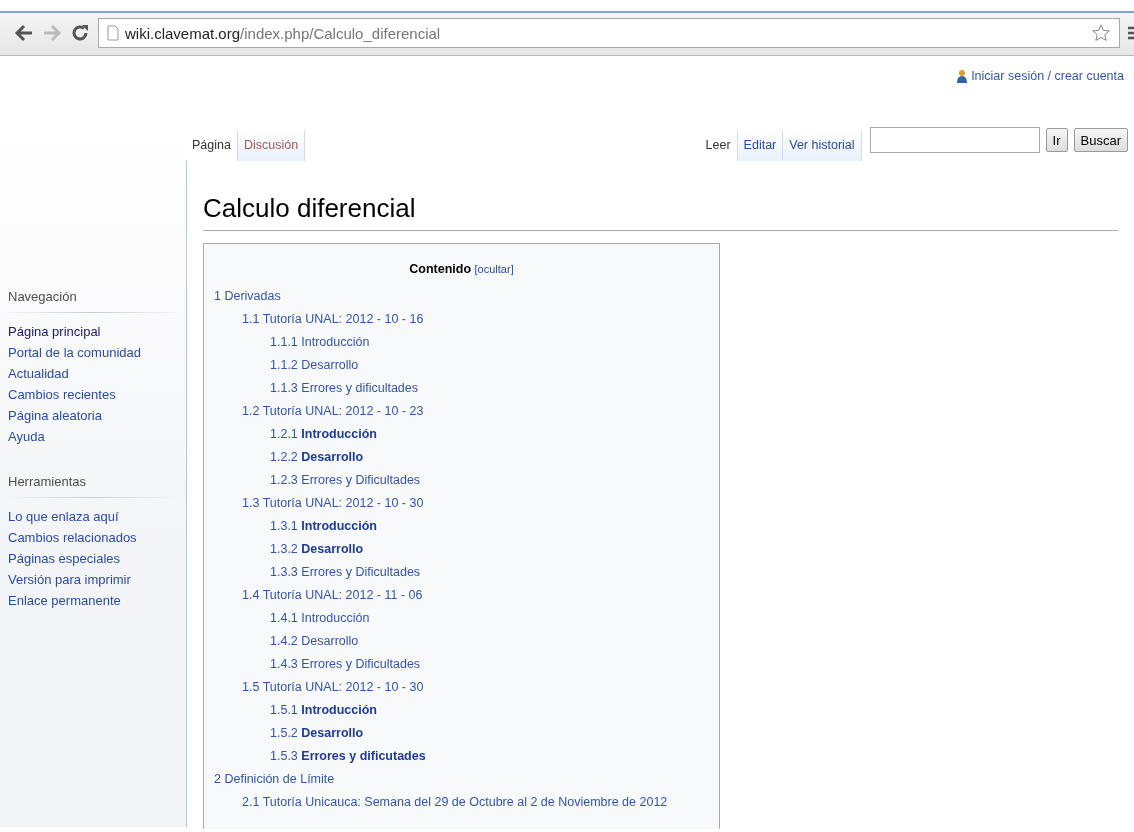 This screenshot has height=832, width=1134. Describe the element at coordinates (1131, 33) in the screenshot. I see `menu-icon` at that location.